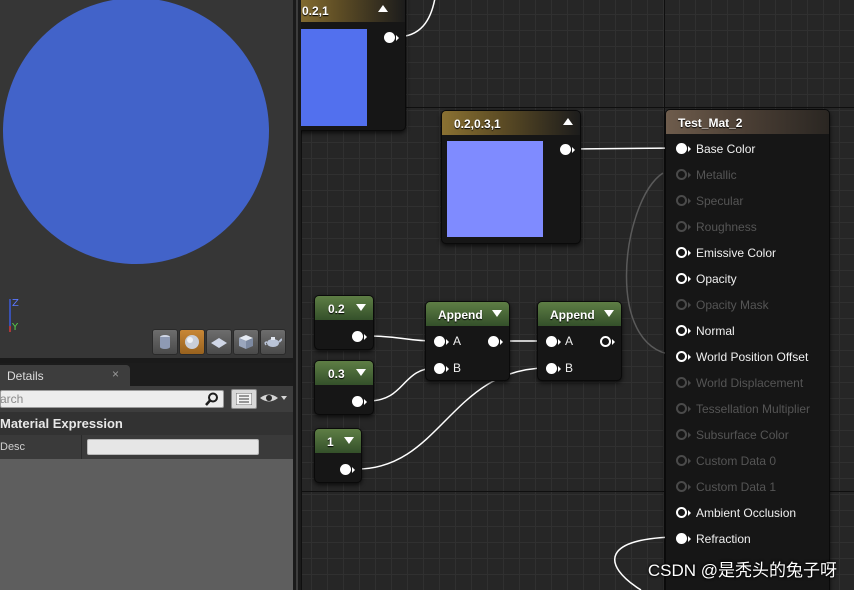  I want to click on preview-sphere-button, so click(192, 342).